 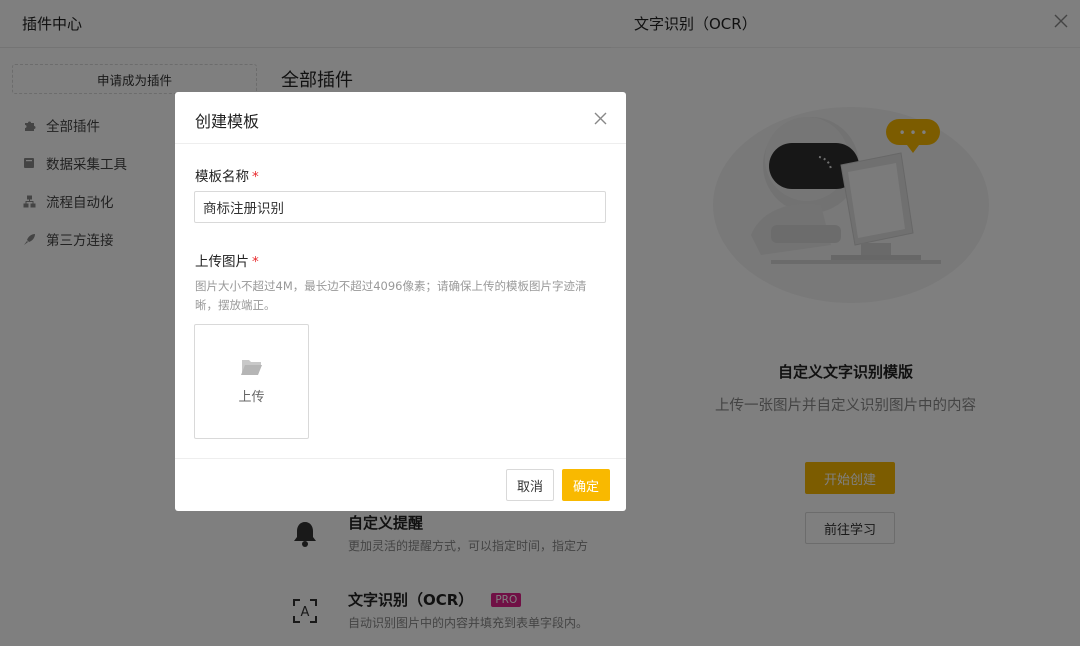 What do you see at coordinates (227, 262) in the screenshot?
I see `upload-image-label: 上传图片 *` at bounding box center [227, 262].